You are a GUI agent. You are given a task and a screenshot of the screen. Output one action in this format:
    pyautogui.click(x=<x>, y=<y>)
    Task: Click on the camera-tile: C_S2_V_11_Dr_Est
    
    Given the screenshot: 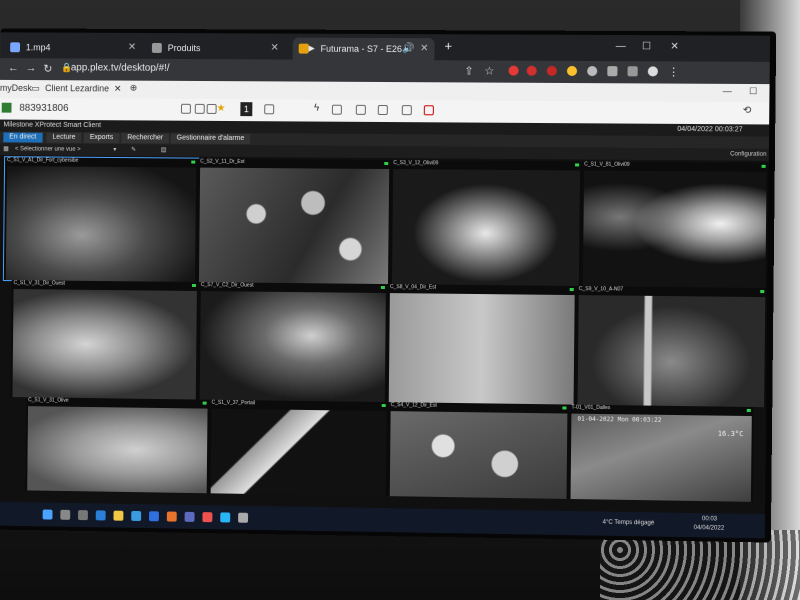 What is the action you would take?
    pyautogui.click(x=294, y=221)
    